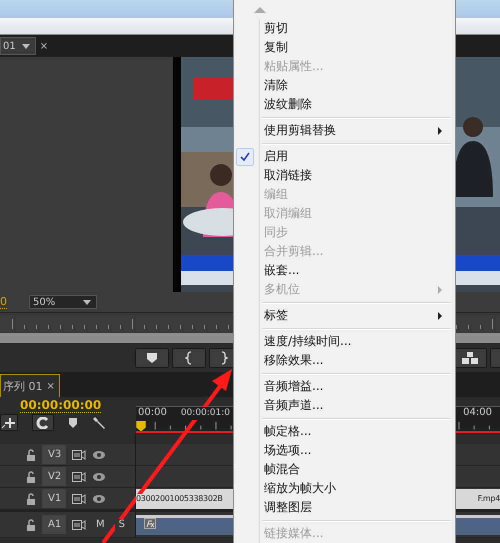 Image resolution: width=500 pixels, height=543 pixels. Describe the element at coordinates (179, 498) in the screenshot. I see `clip-name: 03002001005338302B` at that location.